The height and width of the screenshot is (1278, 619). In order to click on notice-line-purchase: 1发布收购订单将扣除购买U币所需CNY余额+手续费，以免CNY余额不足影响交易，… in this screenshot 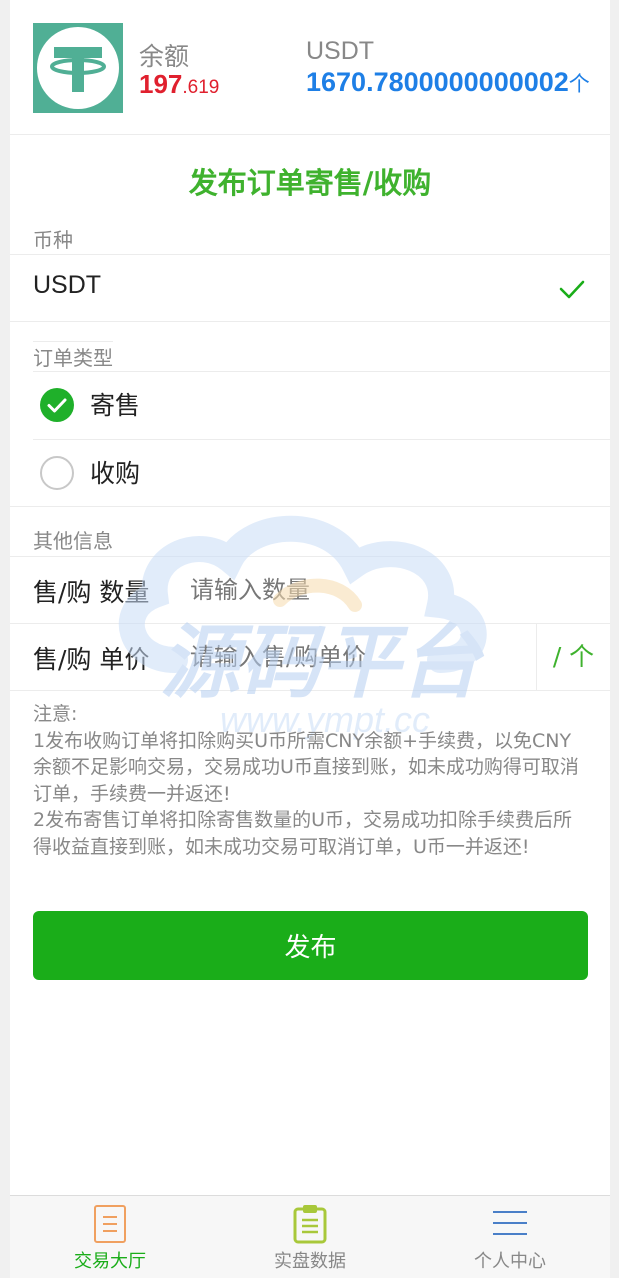, I will do `click(306, 767)`.